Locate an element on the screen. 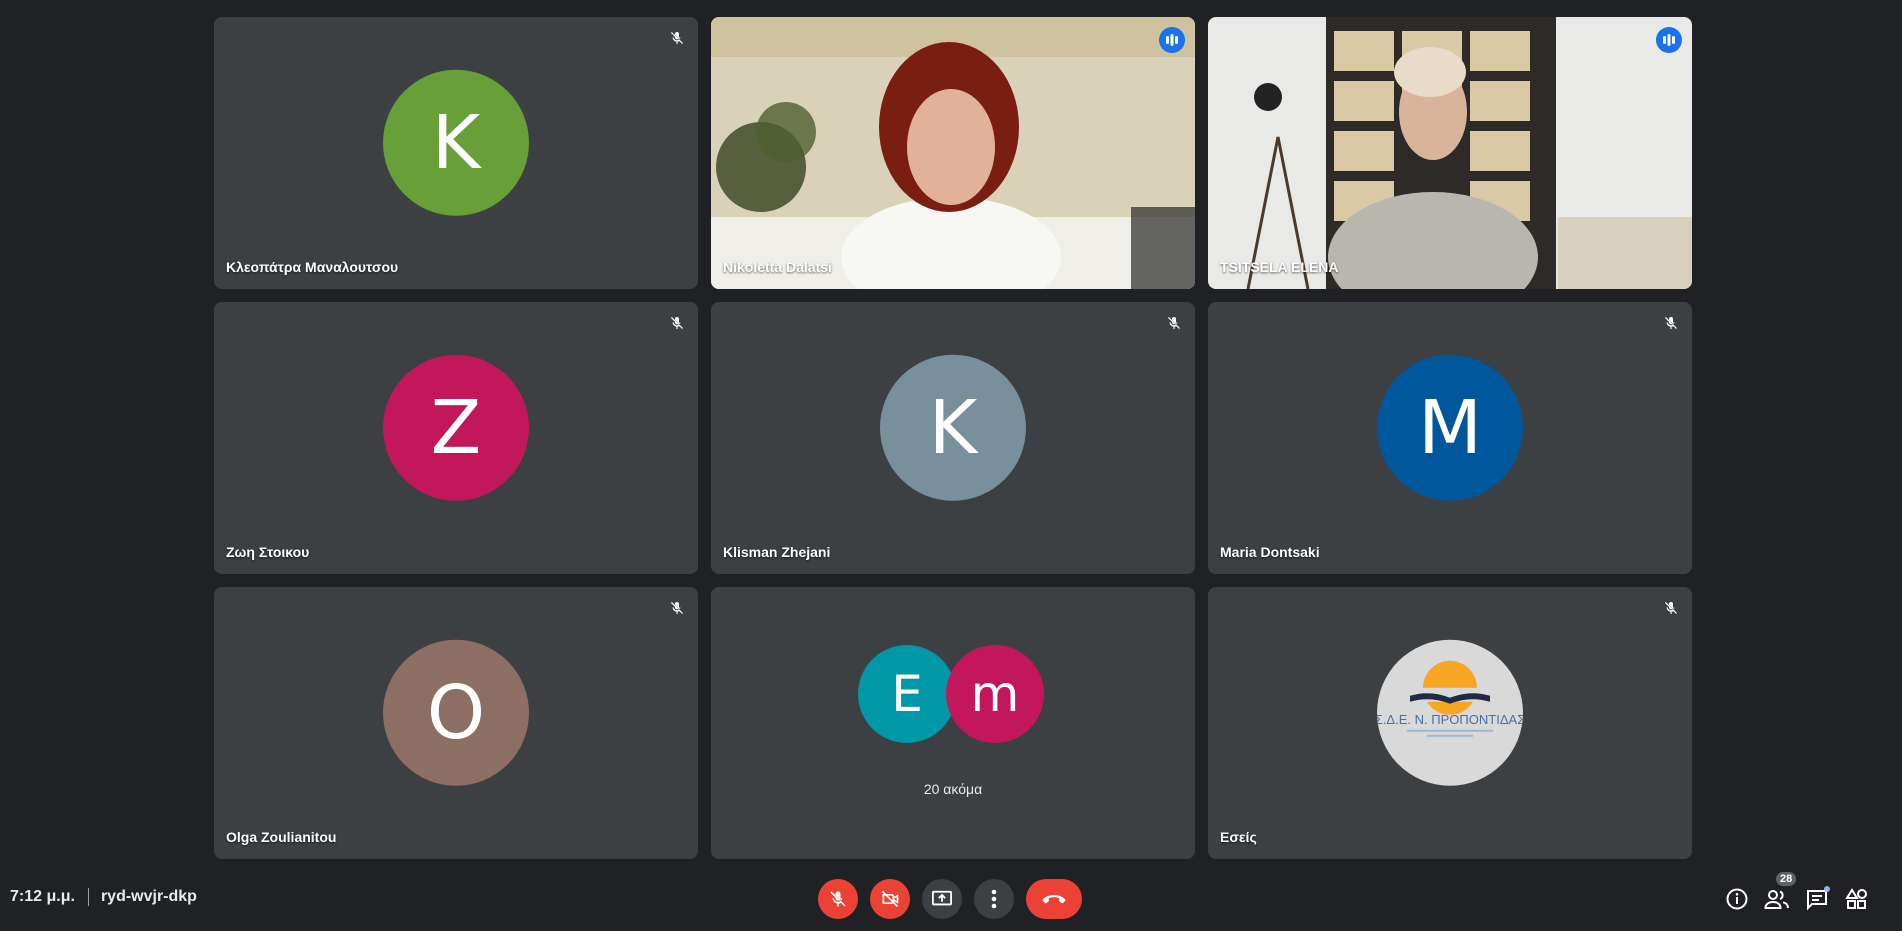 This screenshot has height=931, width=1902. logo-text: Σ.Δ.Ε. Ν. ΠΡΟΠΟΝΤΙΔΑΣ is located at coordinates (1450, 719).